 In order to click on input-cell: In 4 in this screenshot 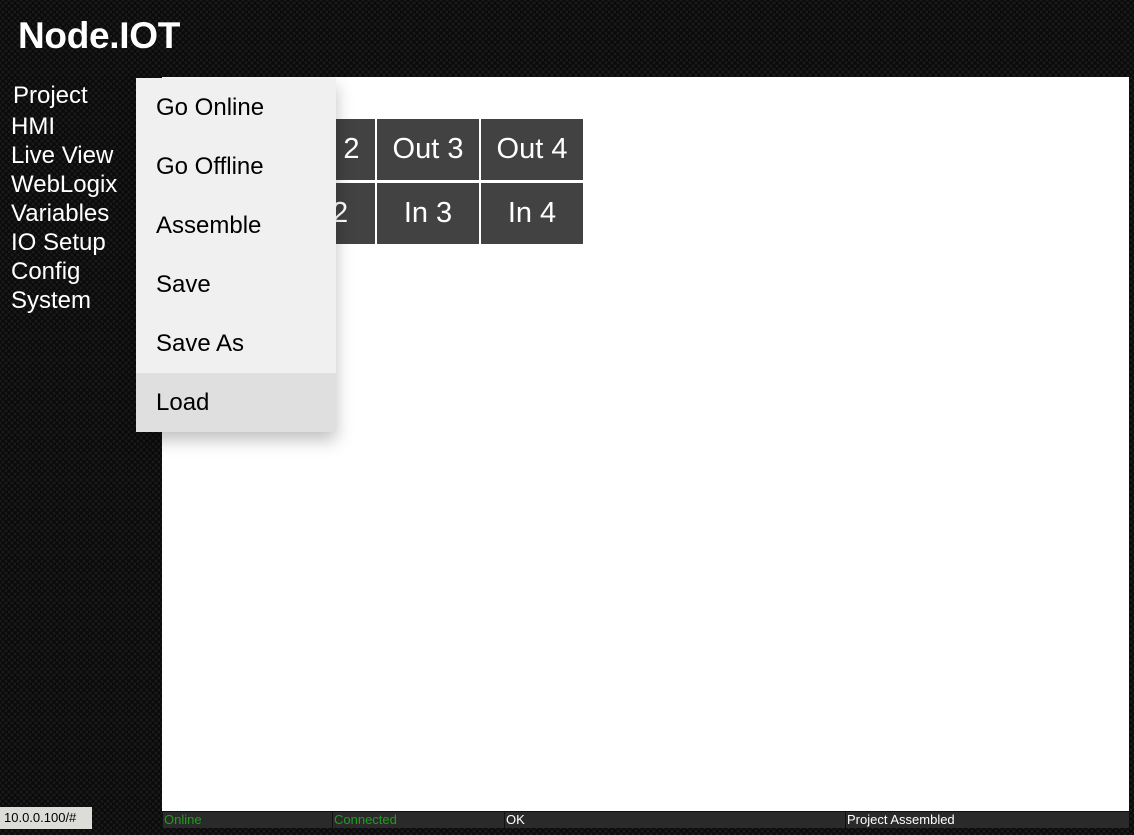, I will do `click(532, 213)`.